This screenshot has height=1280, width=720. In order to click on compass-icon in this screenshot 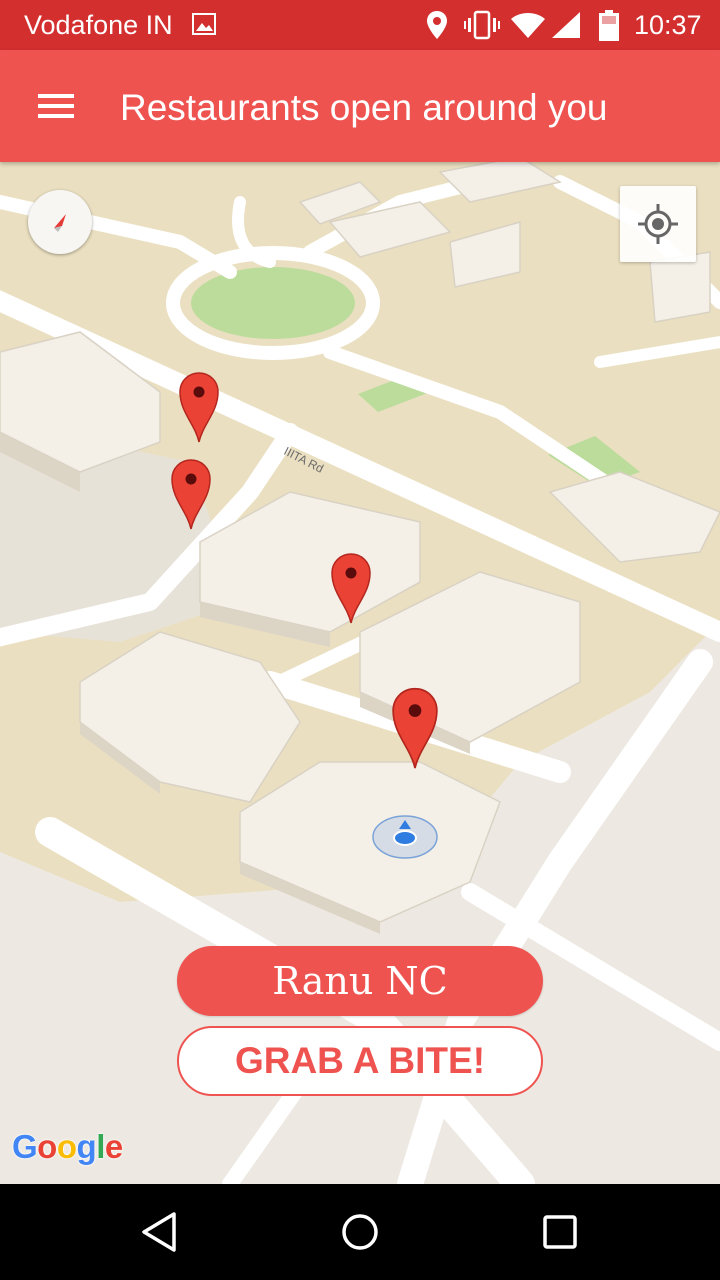, I will do `click(60, 223)`.